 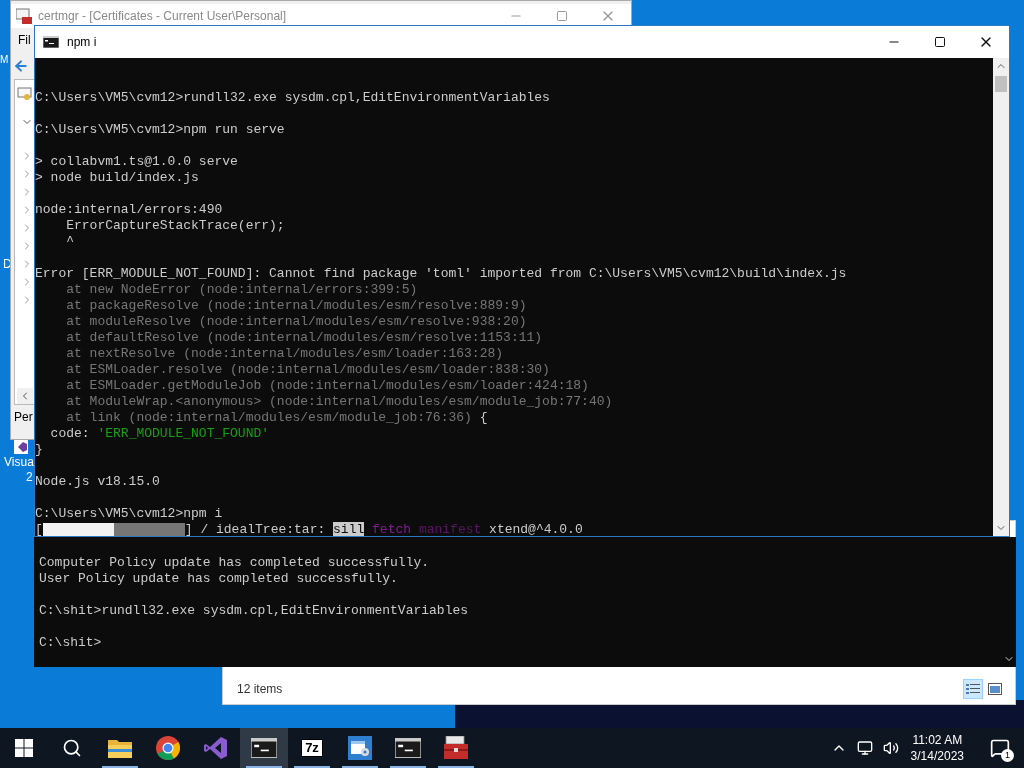 What do you see at coordinates (24, 748) in the screenshot?
I see `windows-logo-icon` at bounding box center [24, 748].